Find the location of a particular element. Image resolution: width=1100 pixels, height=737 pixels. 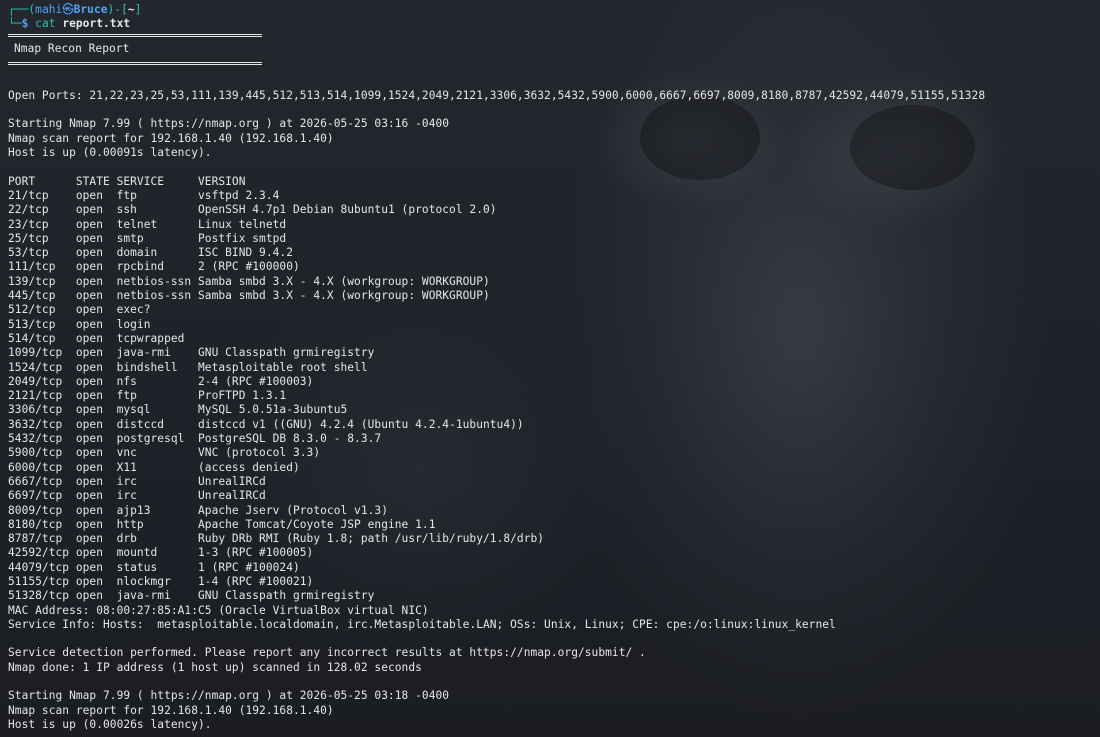

port-table-header: PORT STATE SERVICE VERSION is located at coordinates (127, 181).